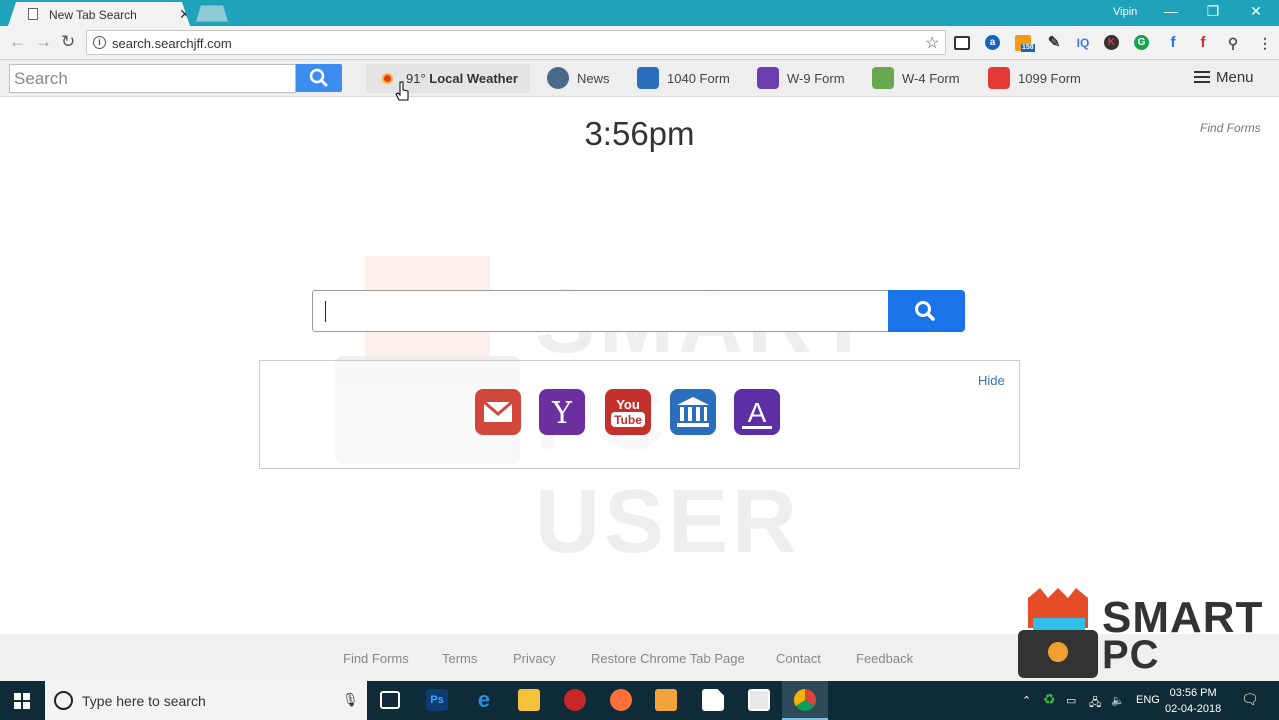 The width and height of the screenshot is (1279, 720). I want to click on power-app-icon, so click(575, 700).